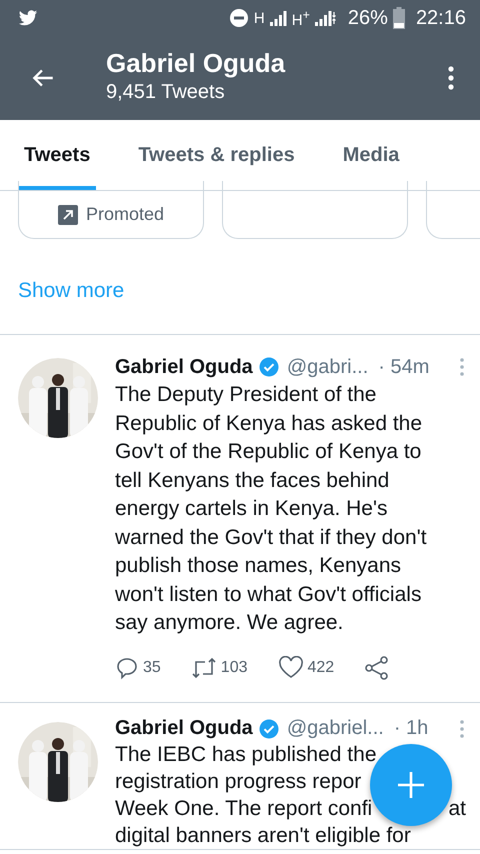 This screenshot has height=854, width=480. I want to click on tweet-text: publish those names, Kenyans, so click(258, 566).